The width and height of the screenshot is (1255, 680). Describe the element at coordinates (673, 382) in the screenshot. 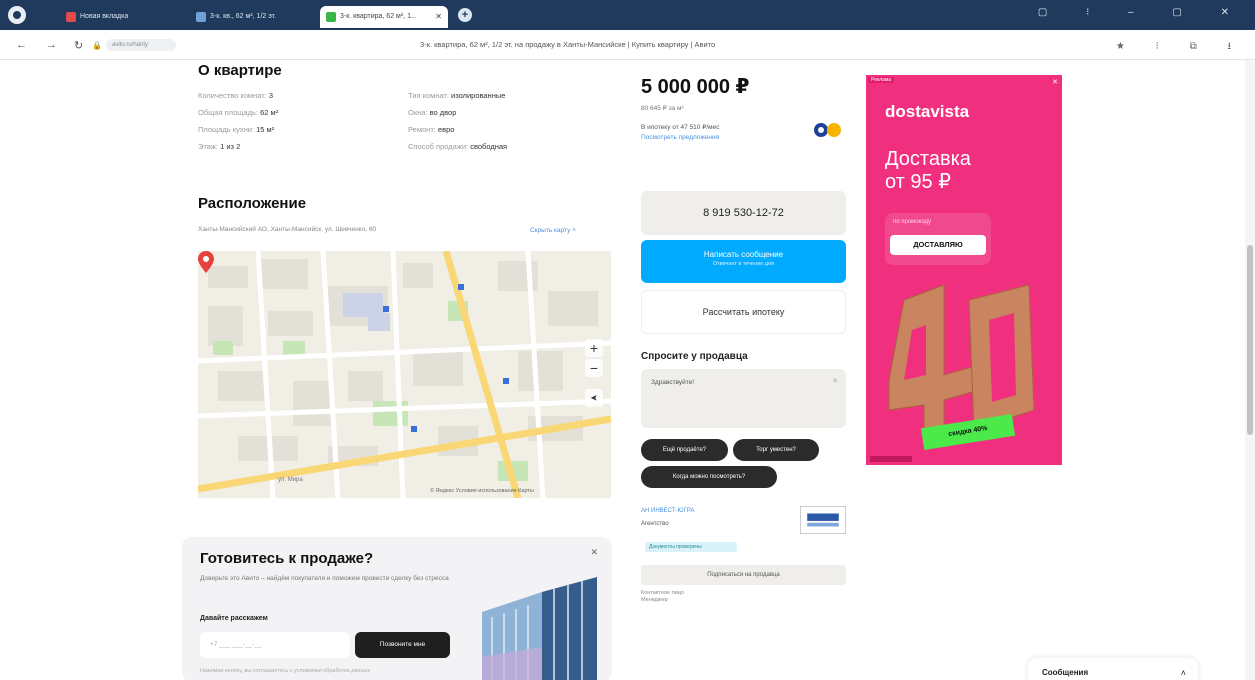

I see `ask-seller-text: Здравствуйте!` at that location.